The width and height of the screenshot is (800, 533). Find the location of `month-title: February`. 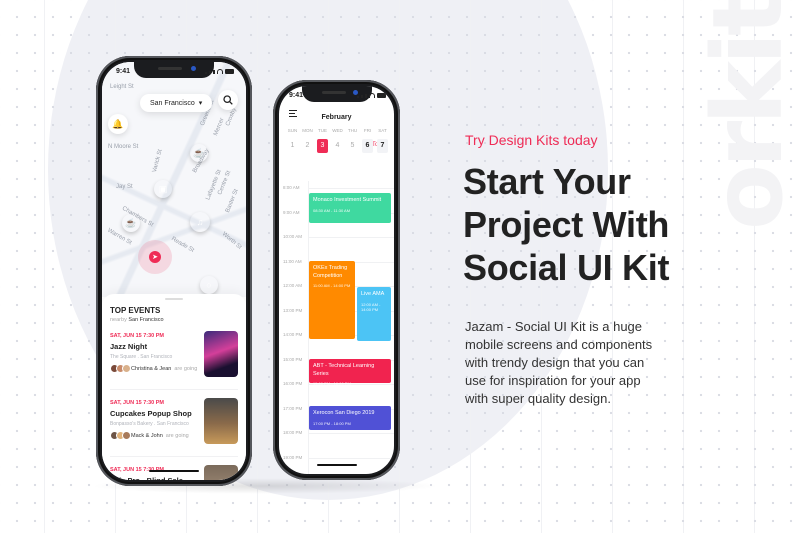

month-title: February is located at coordinates (336, 117).